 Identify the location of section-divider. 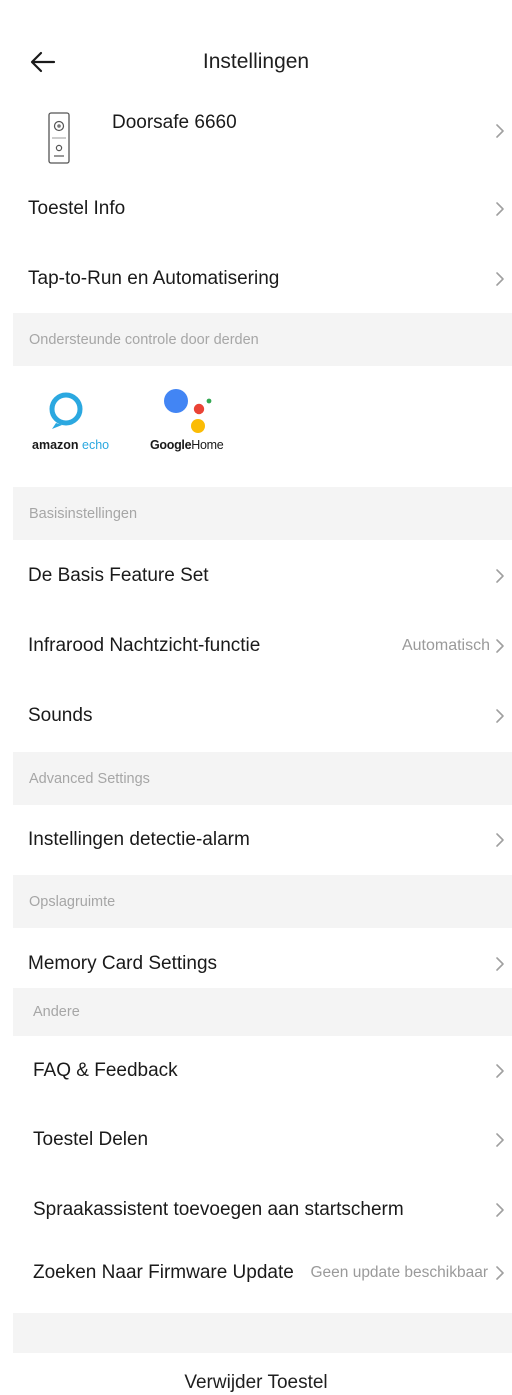
(262, 1333).